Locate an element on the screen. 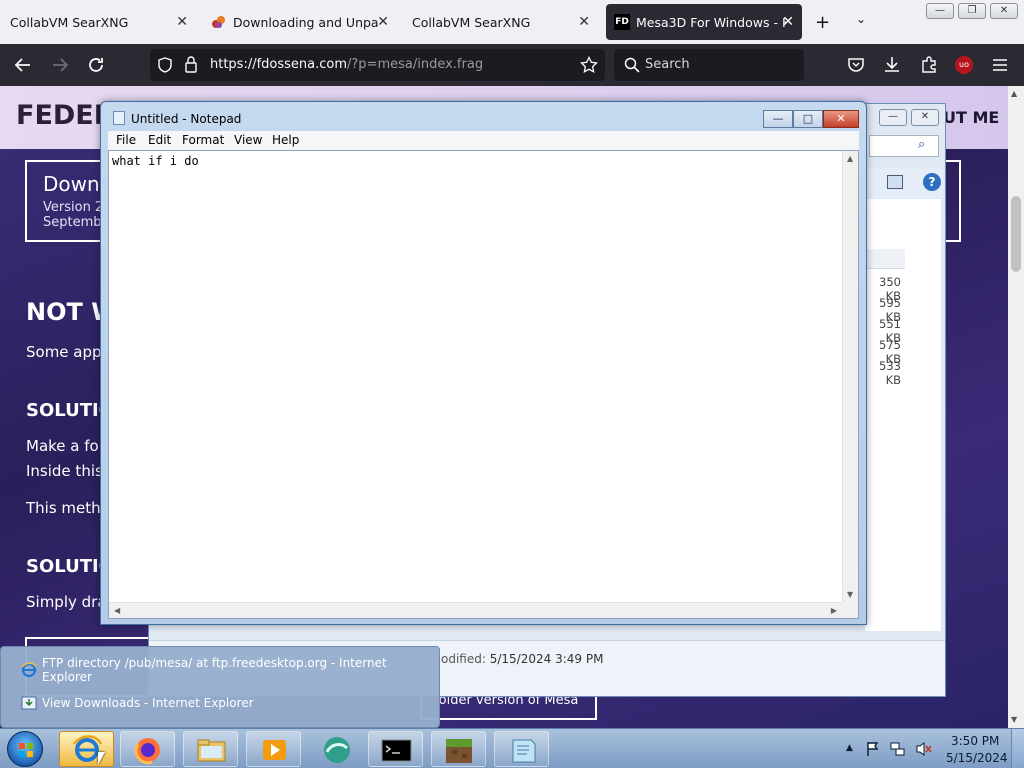  paragraph-method: This metho is located at coordinates (68, 508).